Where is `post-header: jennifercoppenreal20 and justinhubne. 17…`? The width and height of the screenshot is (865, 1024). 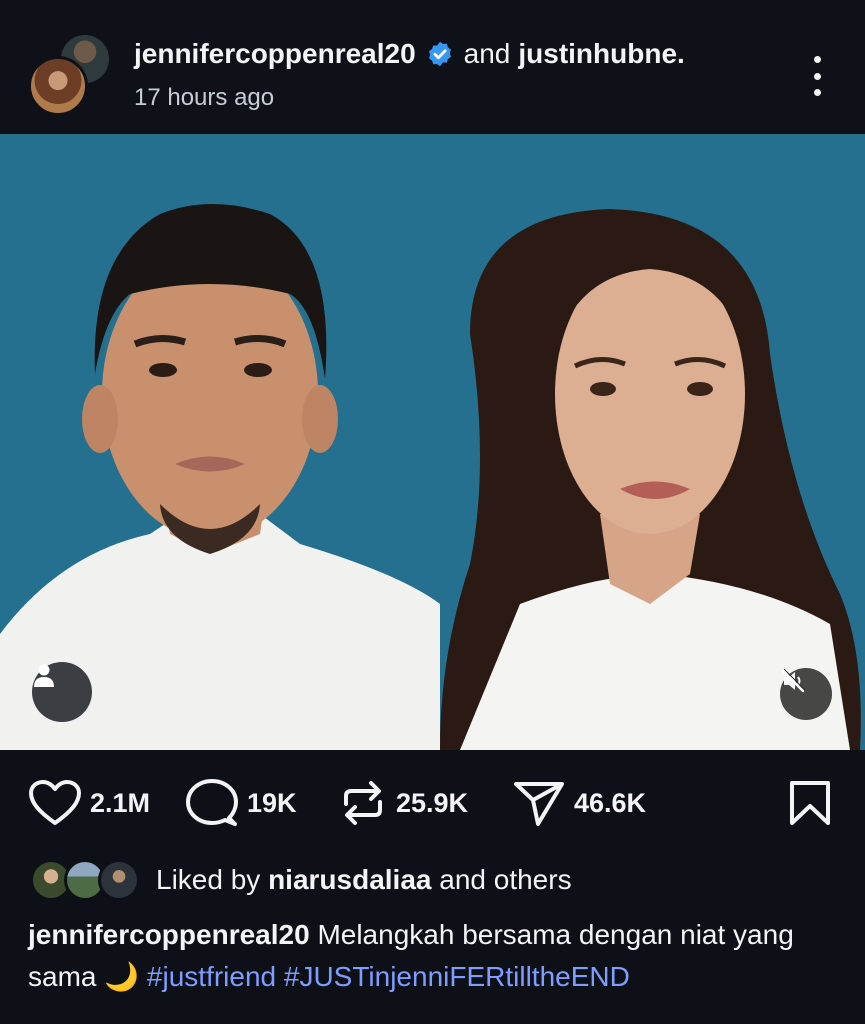 post-header: jennifercoppenreal20 and justinhubne. 17… is located at coordinates (432, 67).